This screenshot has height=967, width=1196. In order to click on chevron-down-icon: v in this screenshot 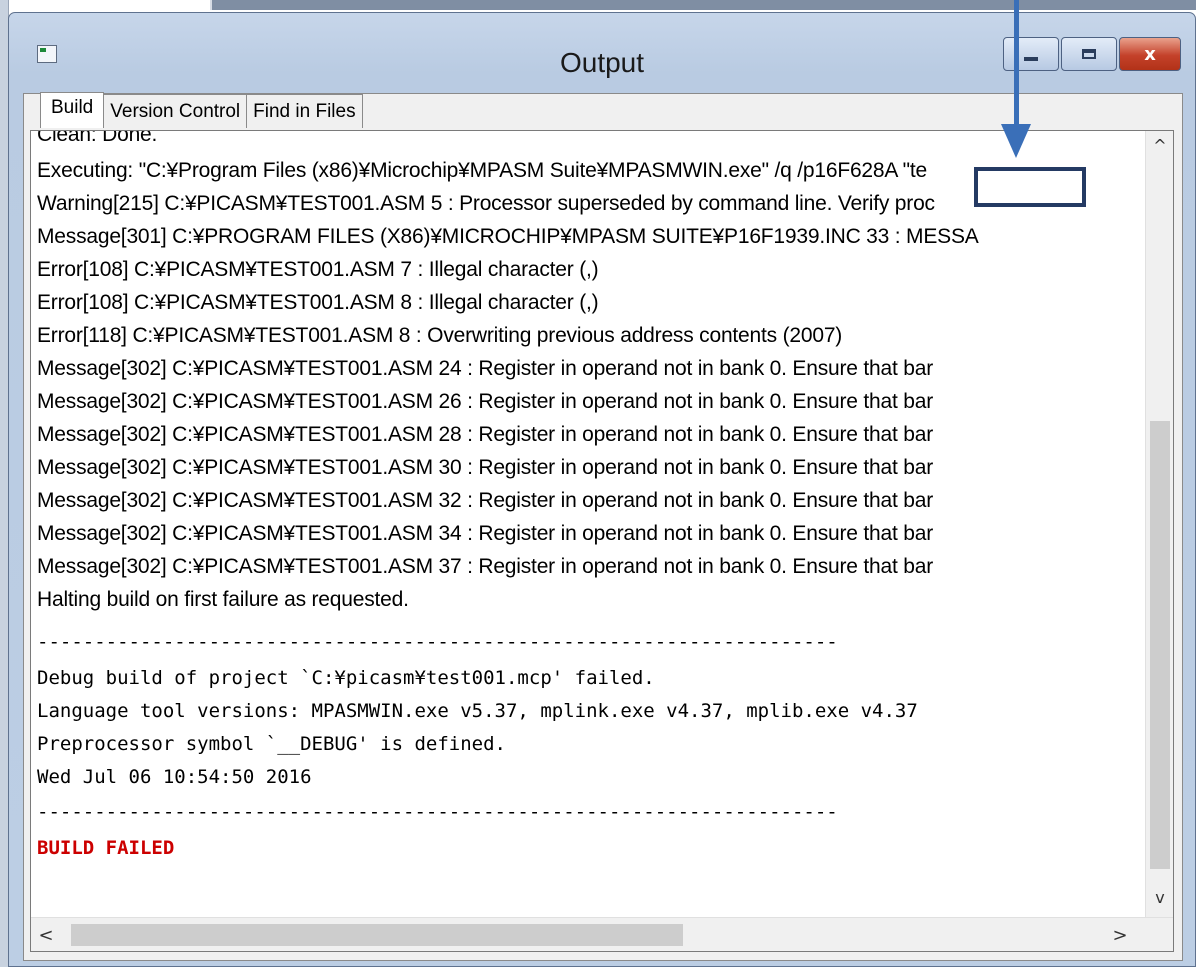, I will do `click(1160, 897)`.